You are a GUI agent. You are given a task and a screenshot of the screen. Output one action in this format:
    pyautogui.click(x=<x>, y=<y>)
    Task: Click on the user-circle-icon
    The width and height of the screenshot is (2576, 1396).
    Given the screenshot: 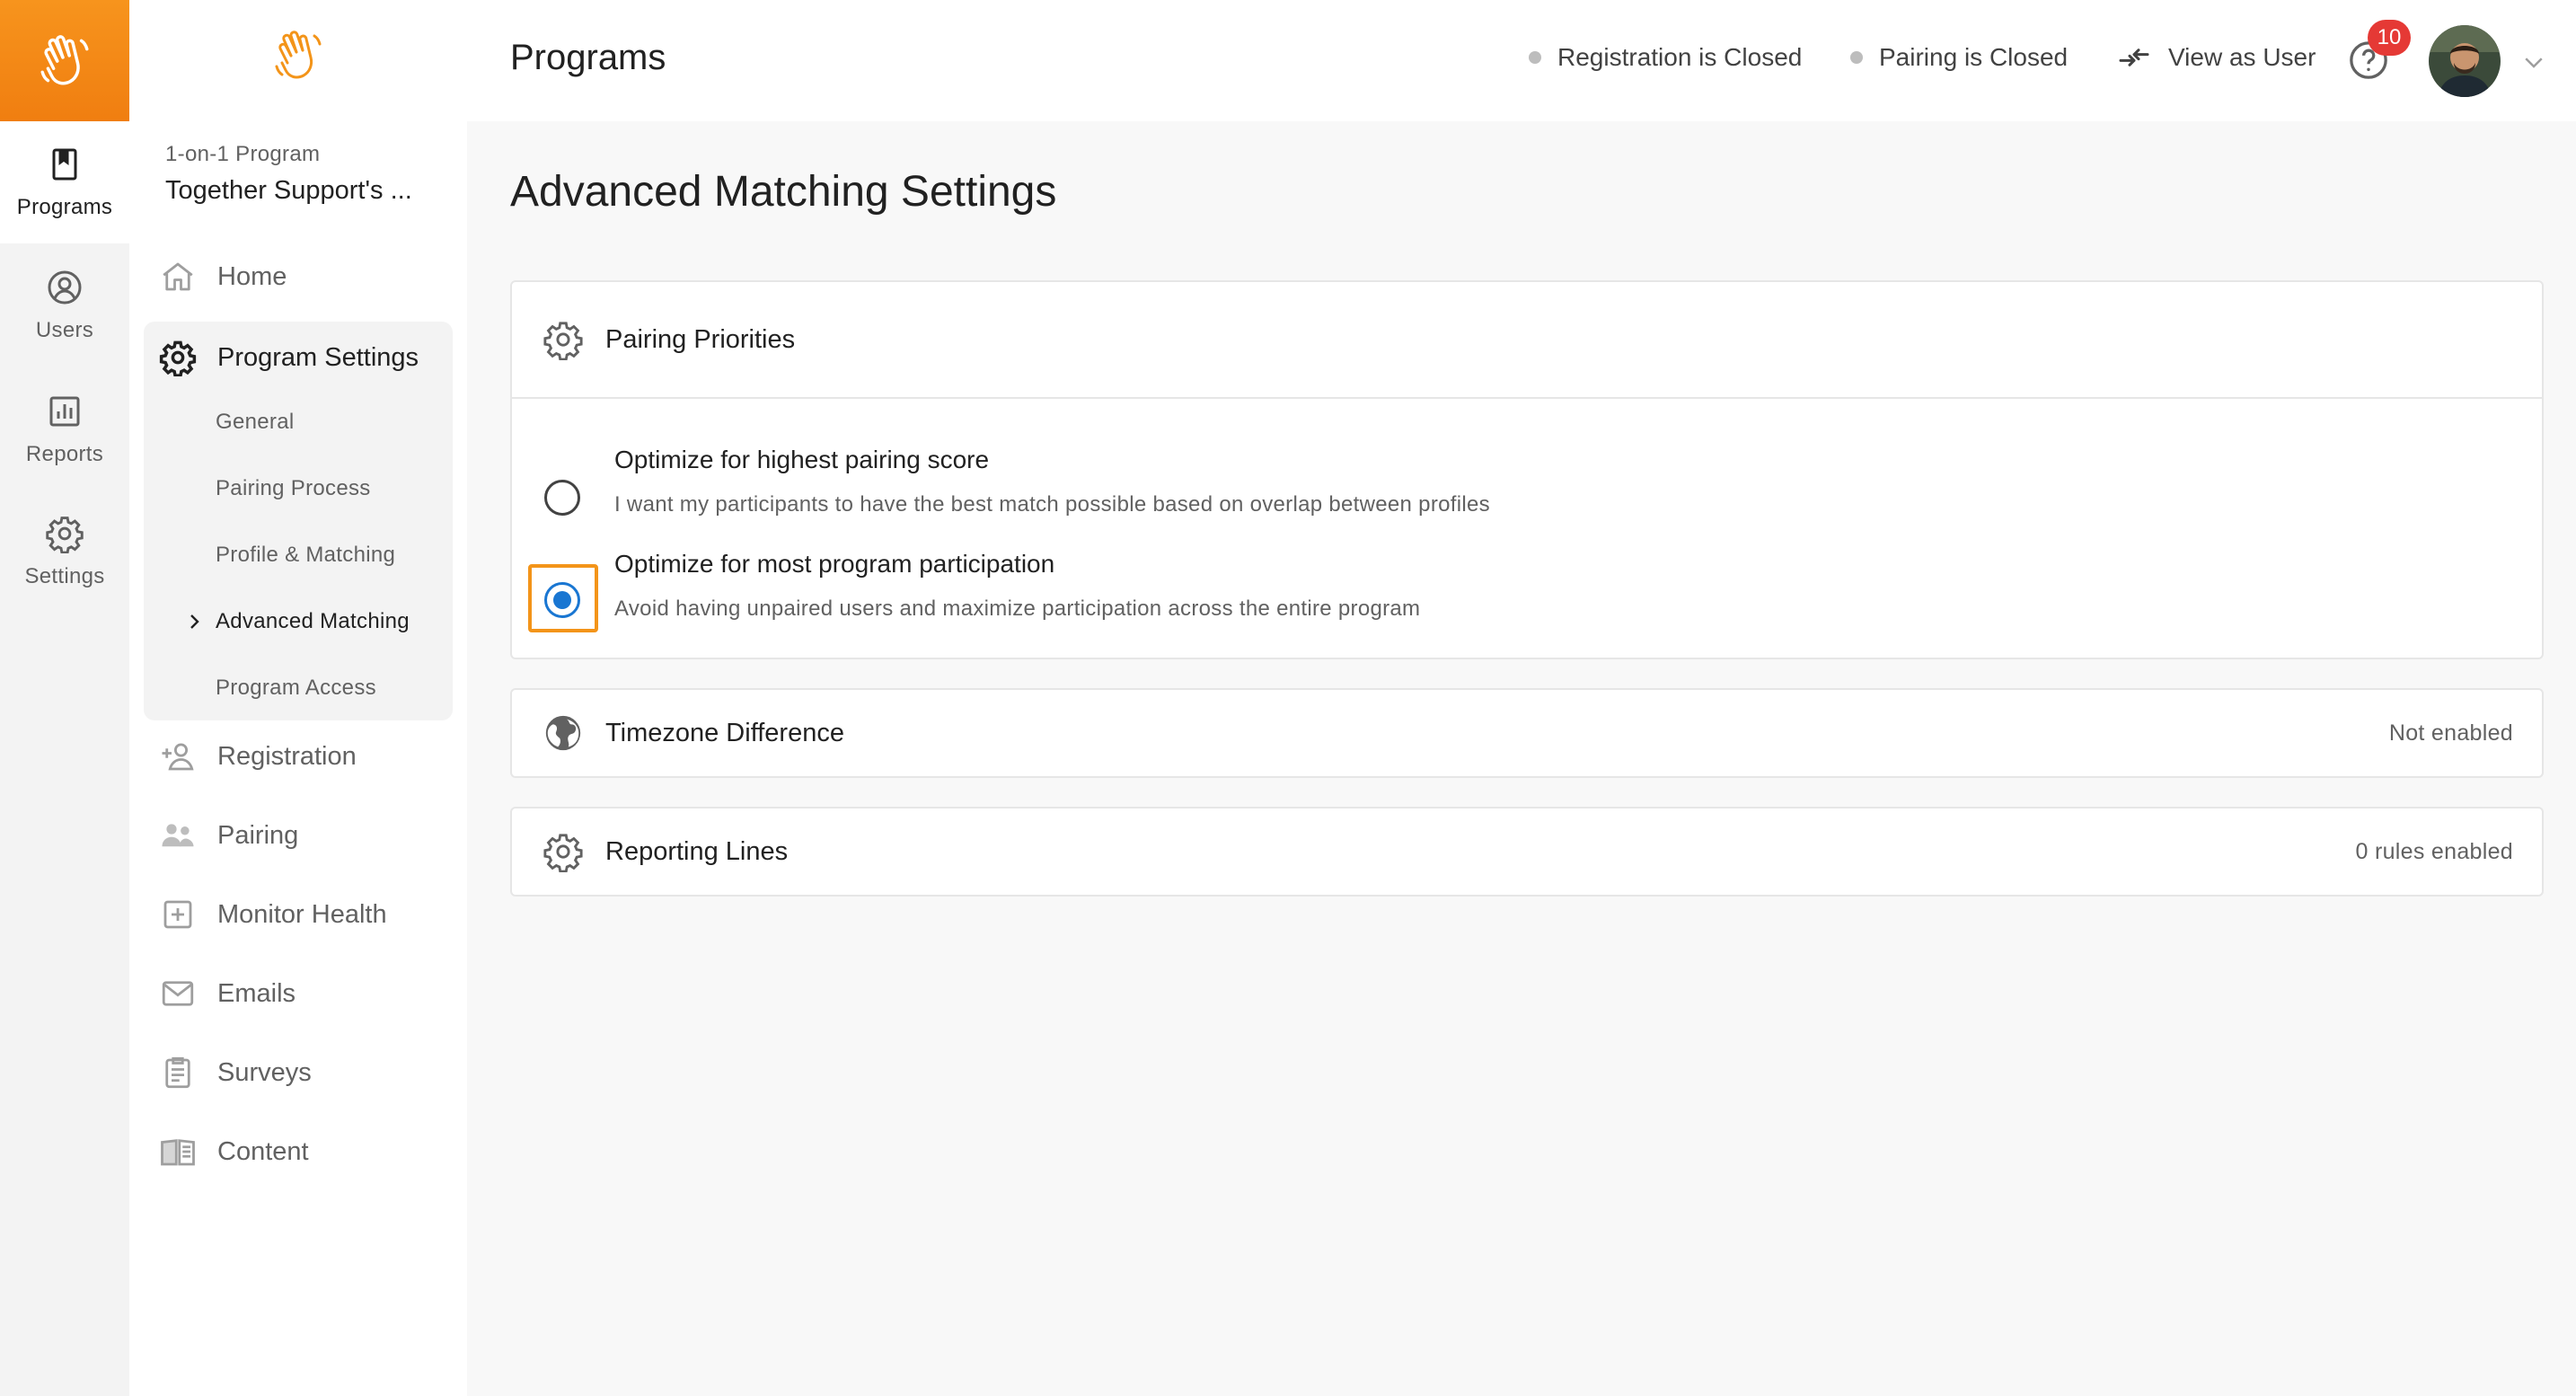 What is the action you would take?
    pyautogui.click(x=65, y=288)
    